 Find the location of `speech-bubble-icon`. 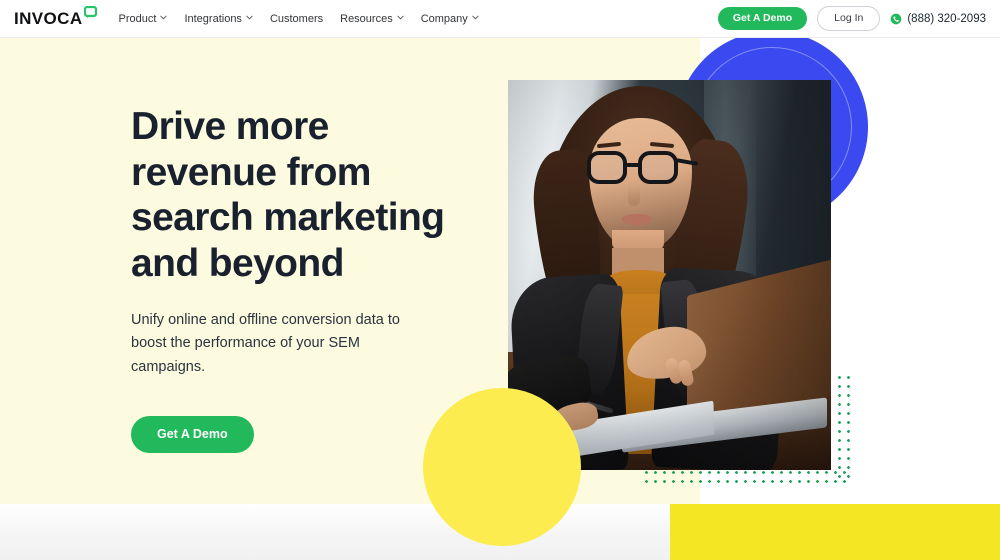

speech-bubble-icon is located at coordinates (90, 12).